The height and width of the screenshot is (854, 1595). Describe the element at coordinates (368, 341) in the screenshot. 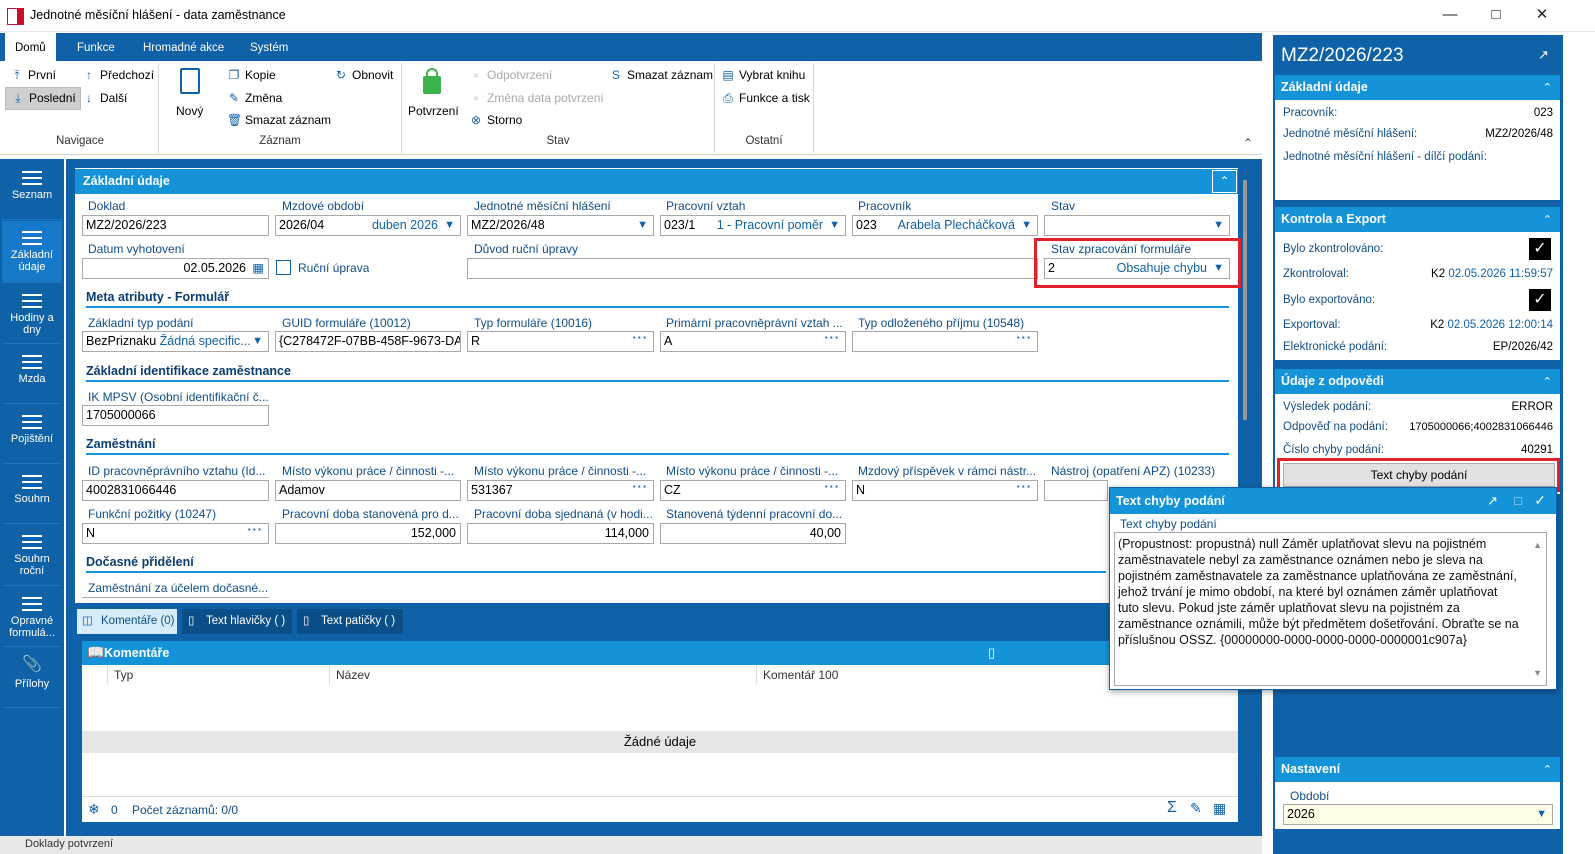

I see `guid-input: {C278472F-07BB-458F-9673-DAC` at that location.